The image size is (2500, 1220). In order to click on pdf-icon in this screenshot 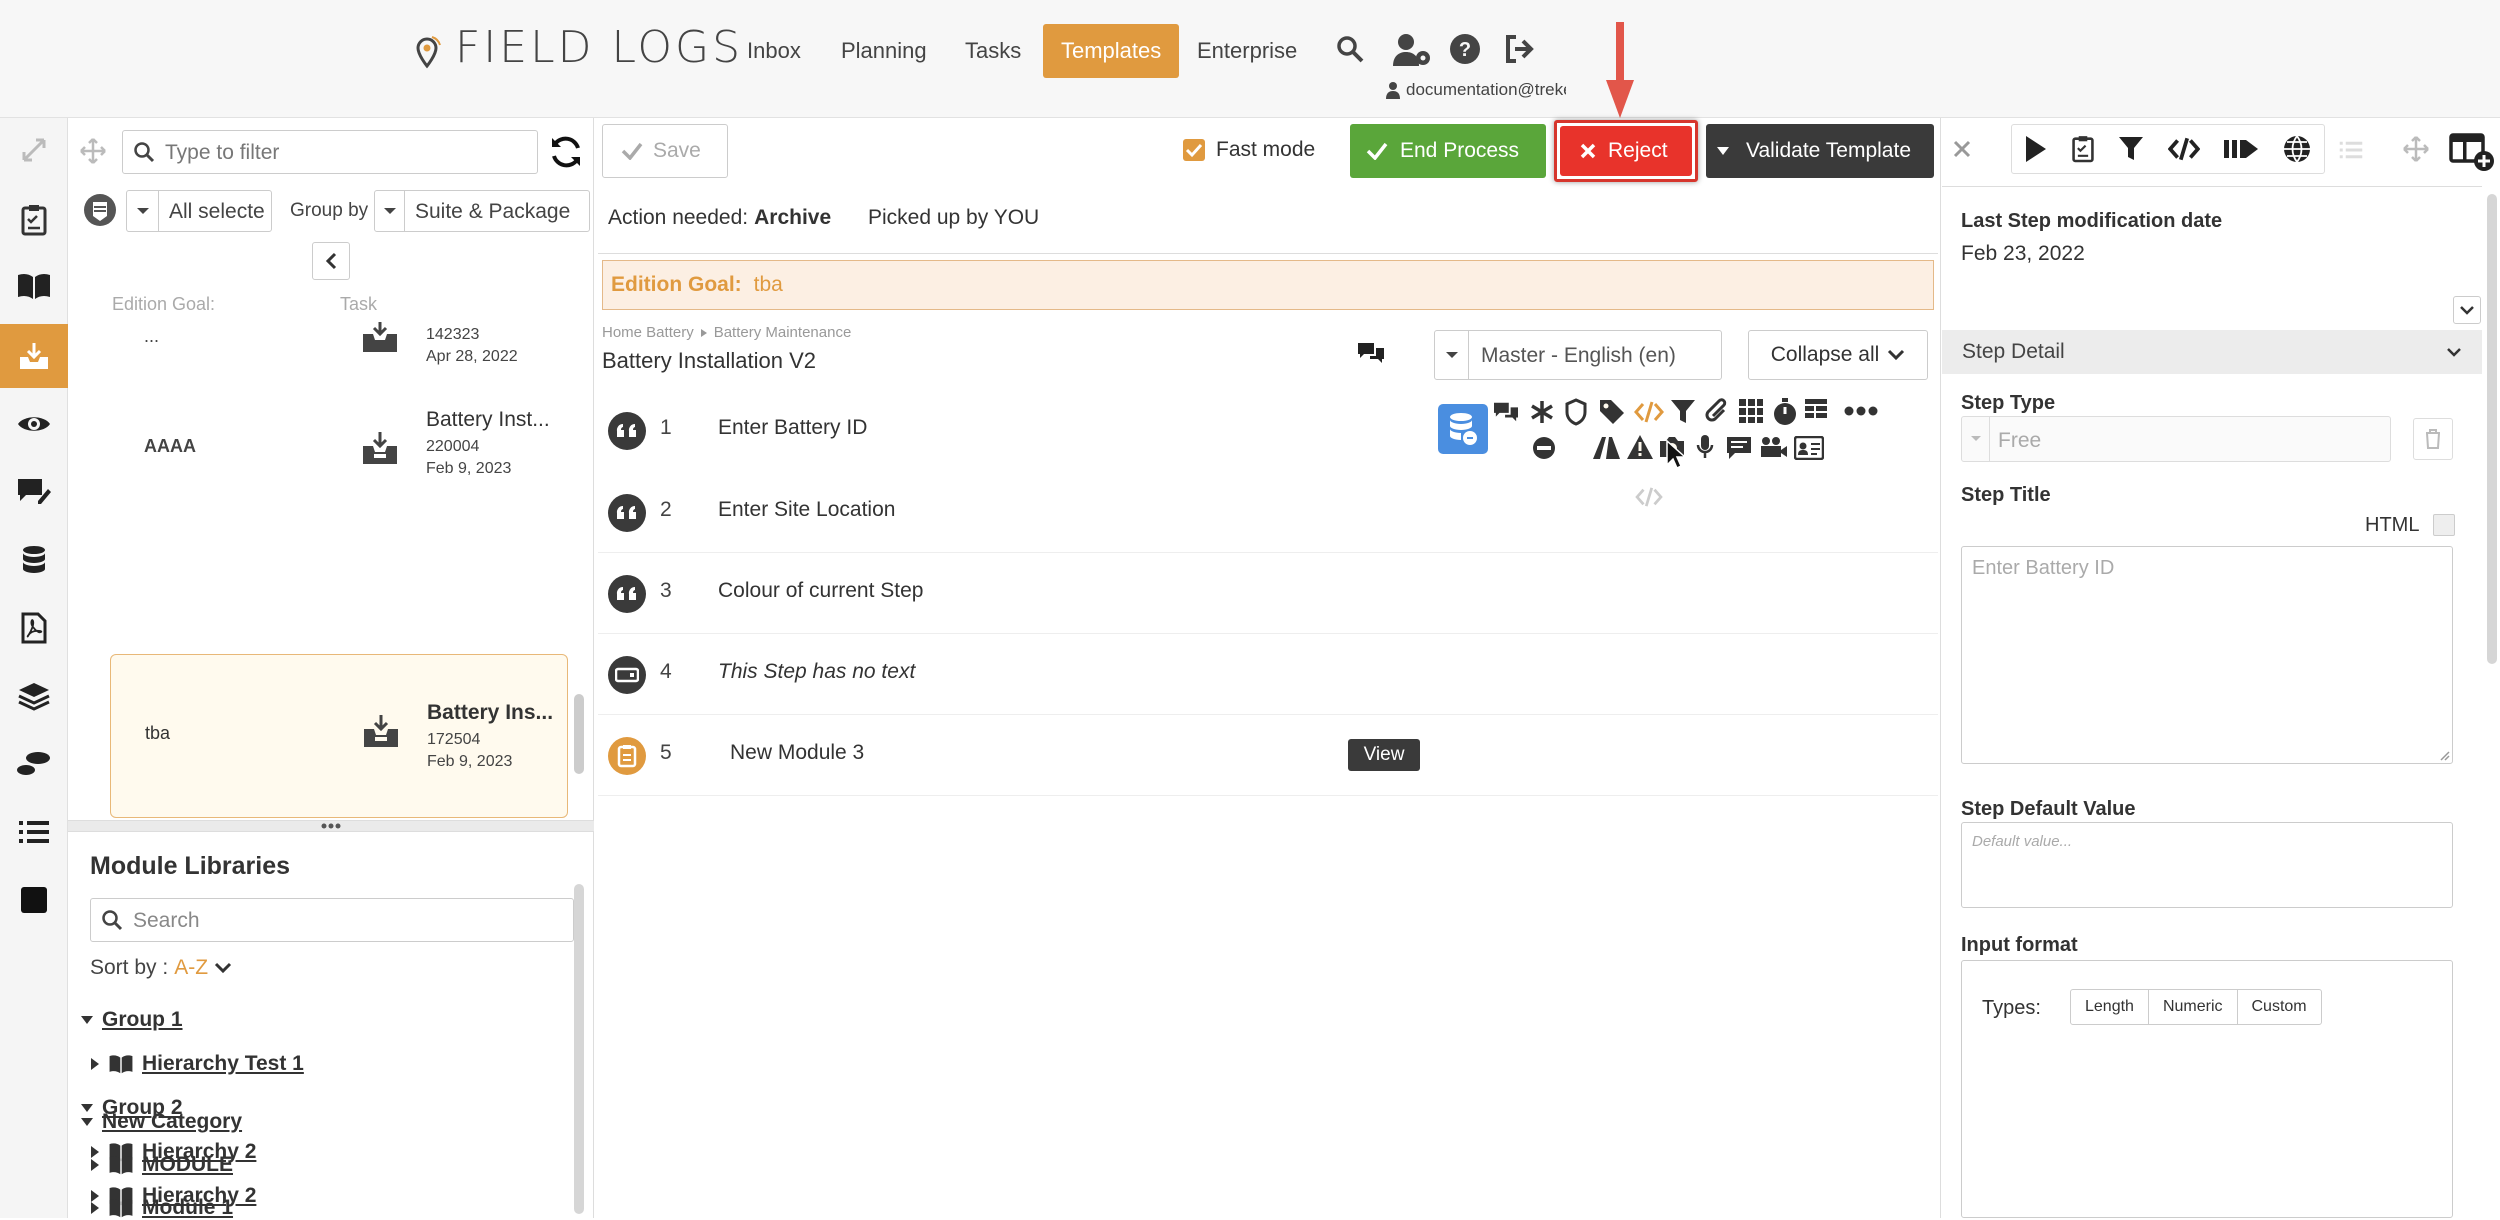, I will do `click(34, 628)`.